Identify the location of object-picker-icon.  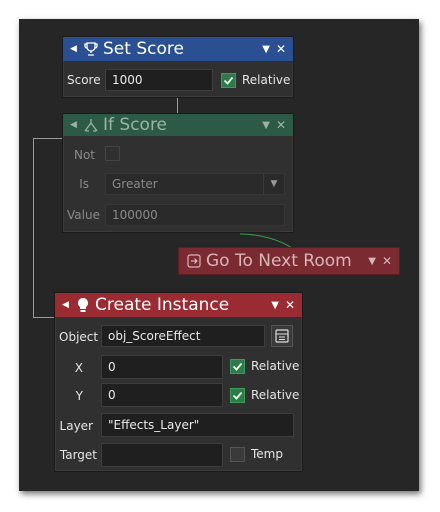
(282, 336).